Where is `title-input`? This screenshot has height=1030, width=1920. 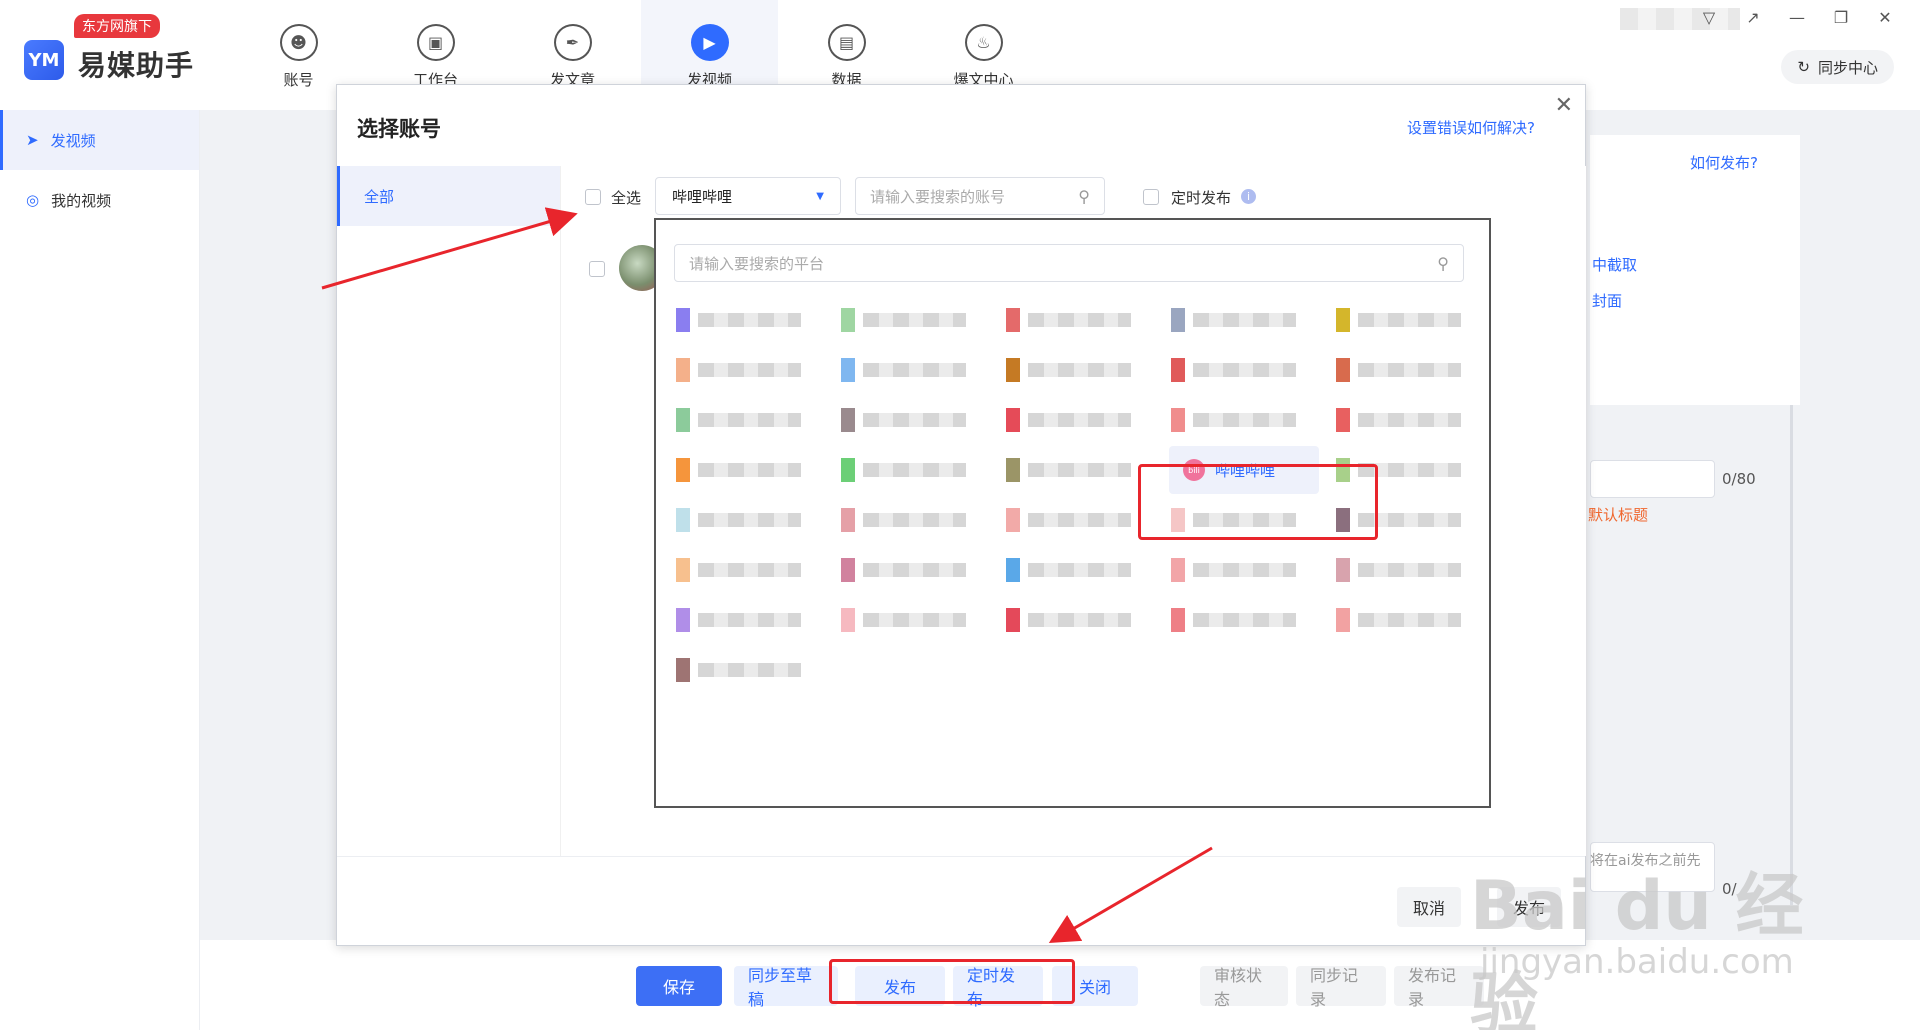 title-input is located at coordinates (1652, 479).